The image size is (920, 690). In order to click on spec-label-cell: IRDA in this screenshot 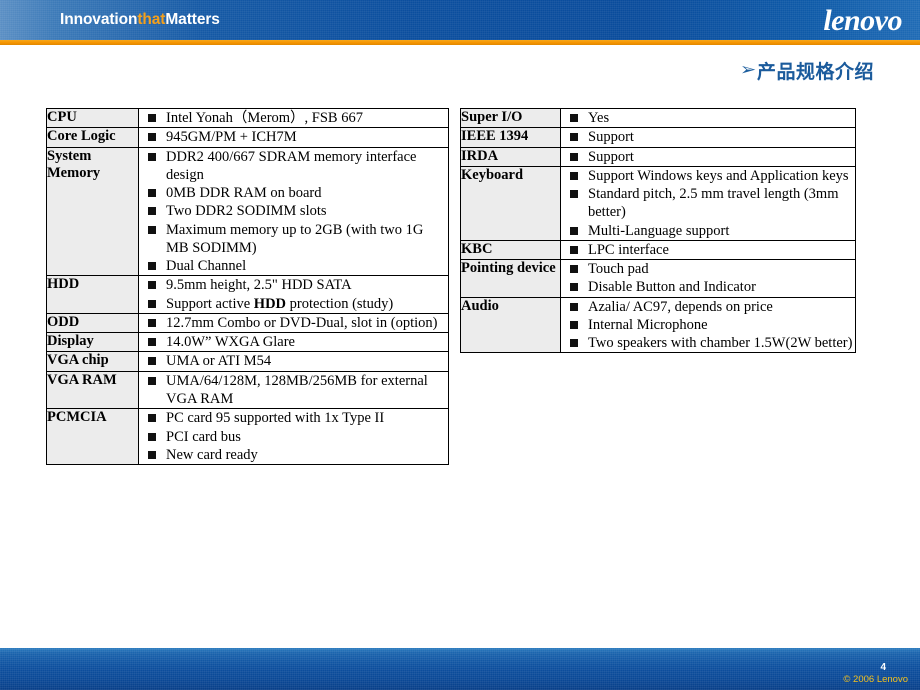, I will do `click(510, 156)`.